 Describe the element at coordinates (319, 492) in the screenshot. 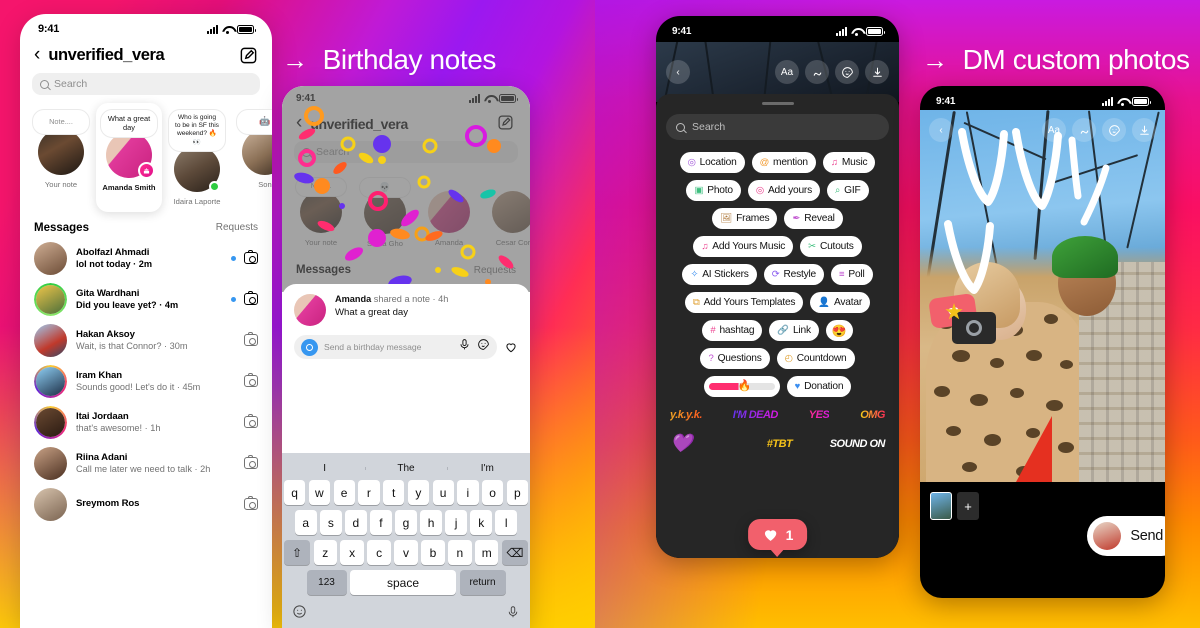

I see `key-w: w` at that location.